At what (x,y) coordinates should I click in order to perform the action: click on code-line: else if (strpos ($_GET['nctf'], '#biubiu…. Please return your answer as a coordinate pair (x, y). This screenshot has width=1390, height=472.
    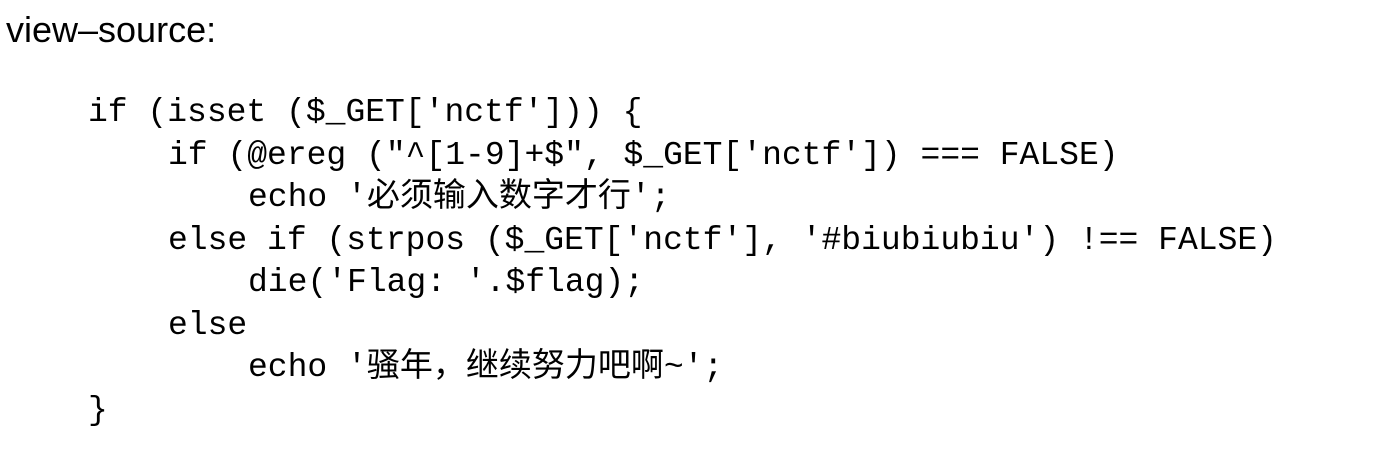
    Looking at the image, I should click on (722, 240).